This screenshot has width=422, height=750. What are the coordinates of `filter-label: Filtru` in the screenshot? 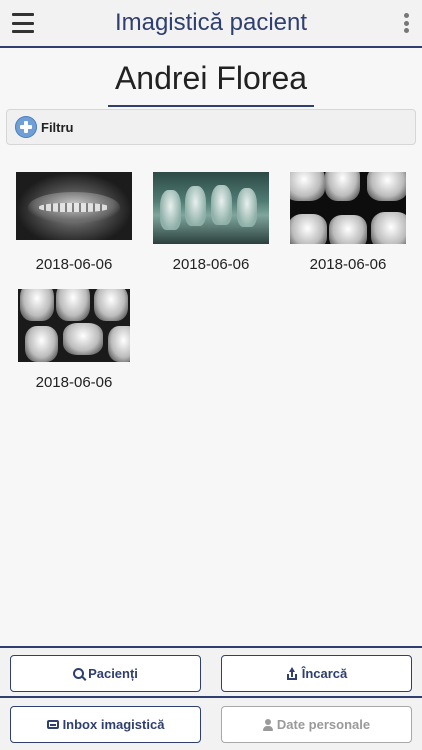 It's located at (57, 127).